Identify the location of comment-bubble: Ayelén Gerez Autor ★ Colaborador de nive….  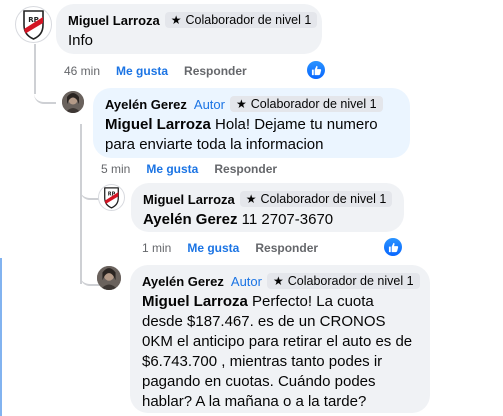
(251, 123).